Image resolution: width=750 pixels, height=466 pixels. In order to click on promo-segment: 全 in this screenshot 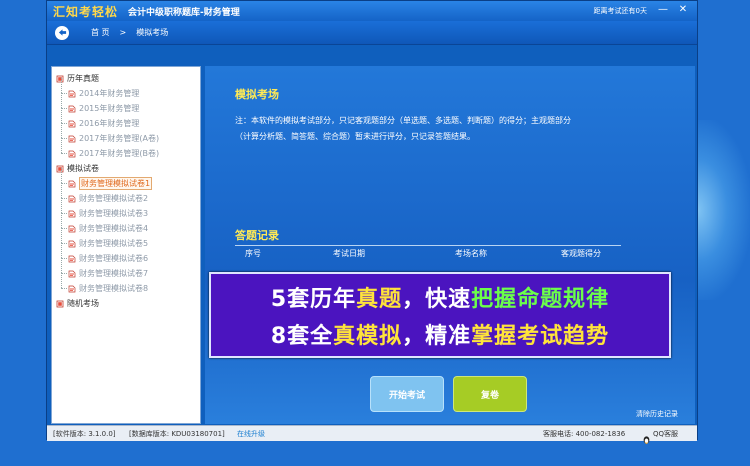, I will do `click(322, 336)`.